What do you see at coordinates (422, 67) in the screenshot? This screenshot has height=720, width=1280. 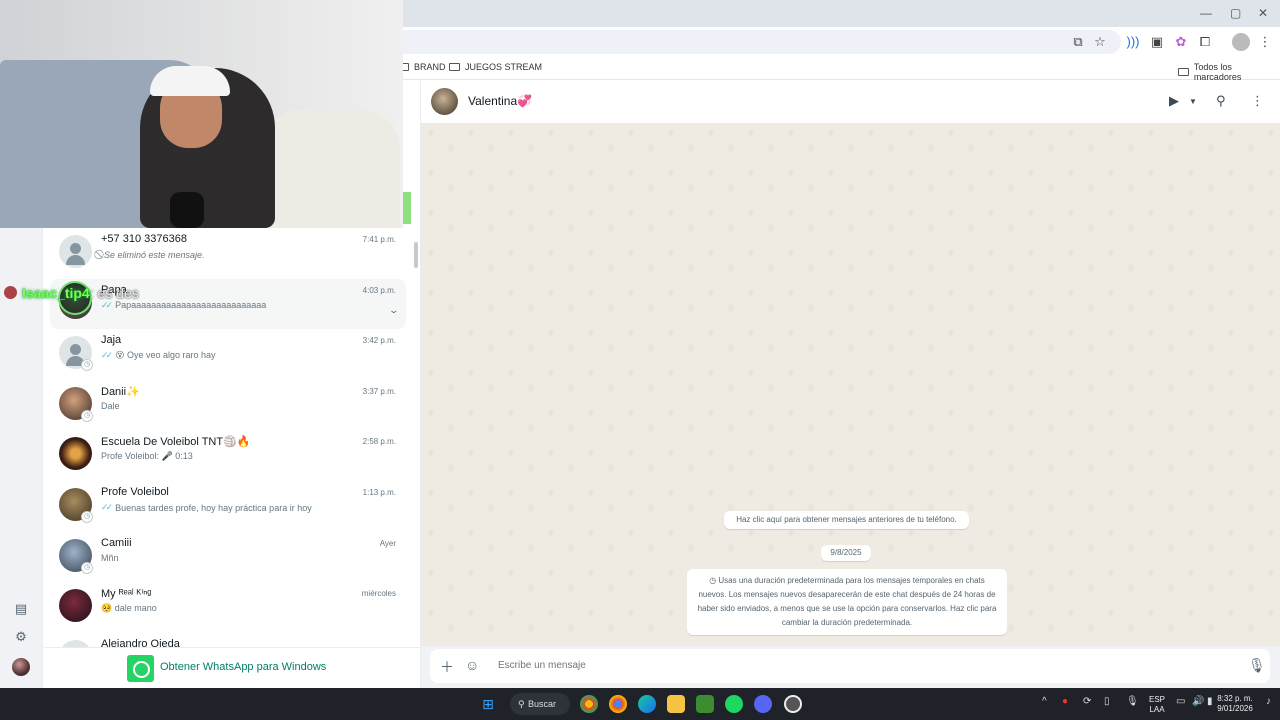 I see `bookmark-brand: BRAND` at bounding box center [422, 67].